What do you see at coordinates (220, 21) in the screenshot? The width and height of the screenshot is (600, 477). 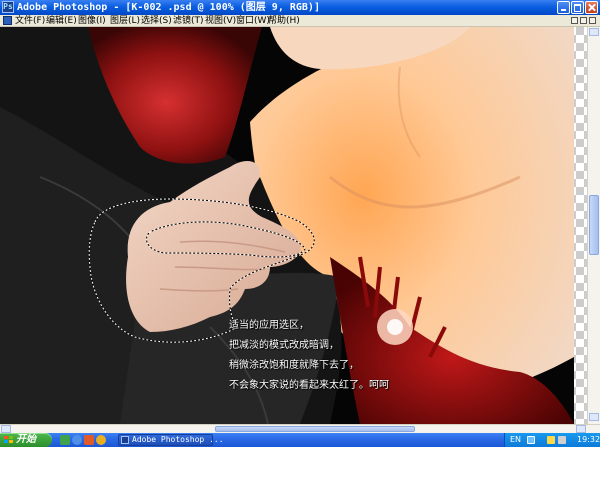 I see `menu-view: 视图(V)` at bounding box center [220, 21].